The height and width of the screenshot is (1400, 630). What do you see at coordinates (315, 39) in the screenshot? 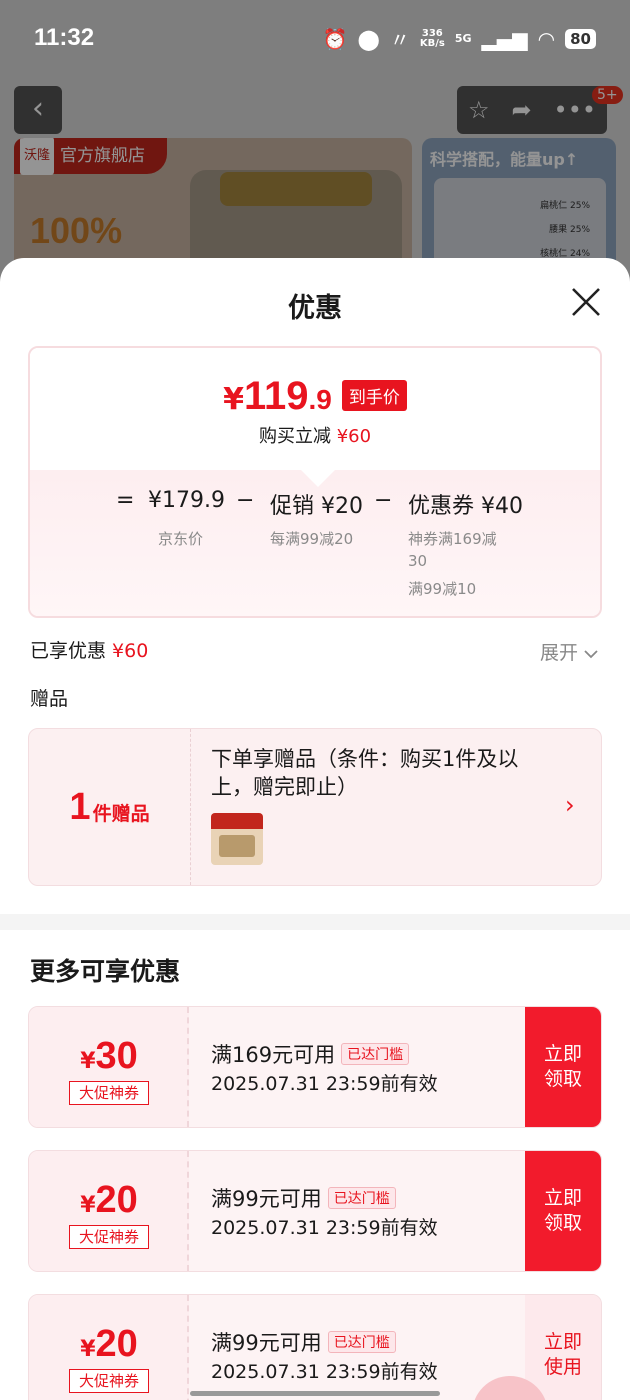
I see `status-bar: 11:32 ⏰ ⬤ 〃 336 KB/s 5G ▂▄▆ ◠ 80` at bounding box center [315, 39].